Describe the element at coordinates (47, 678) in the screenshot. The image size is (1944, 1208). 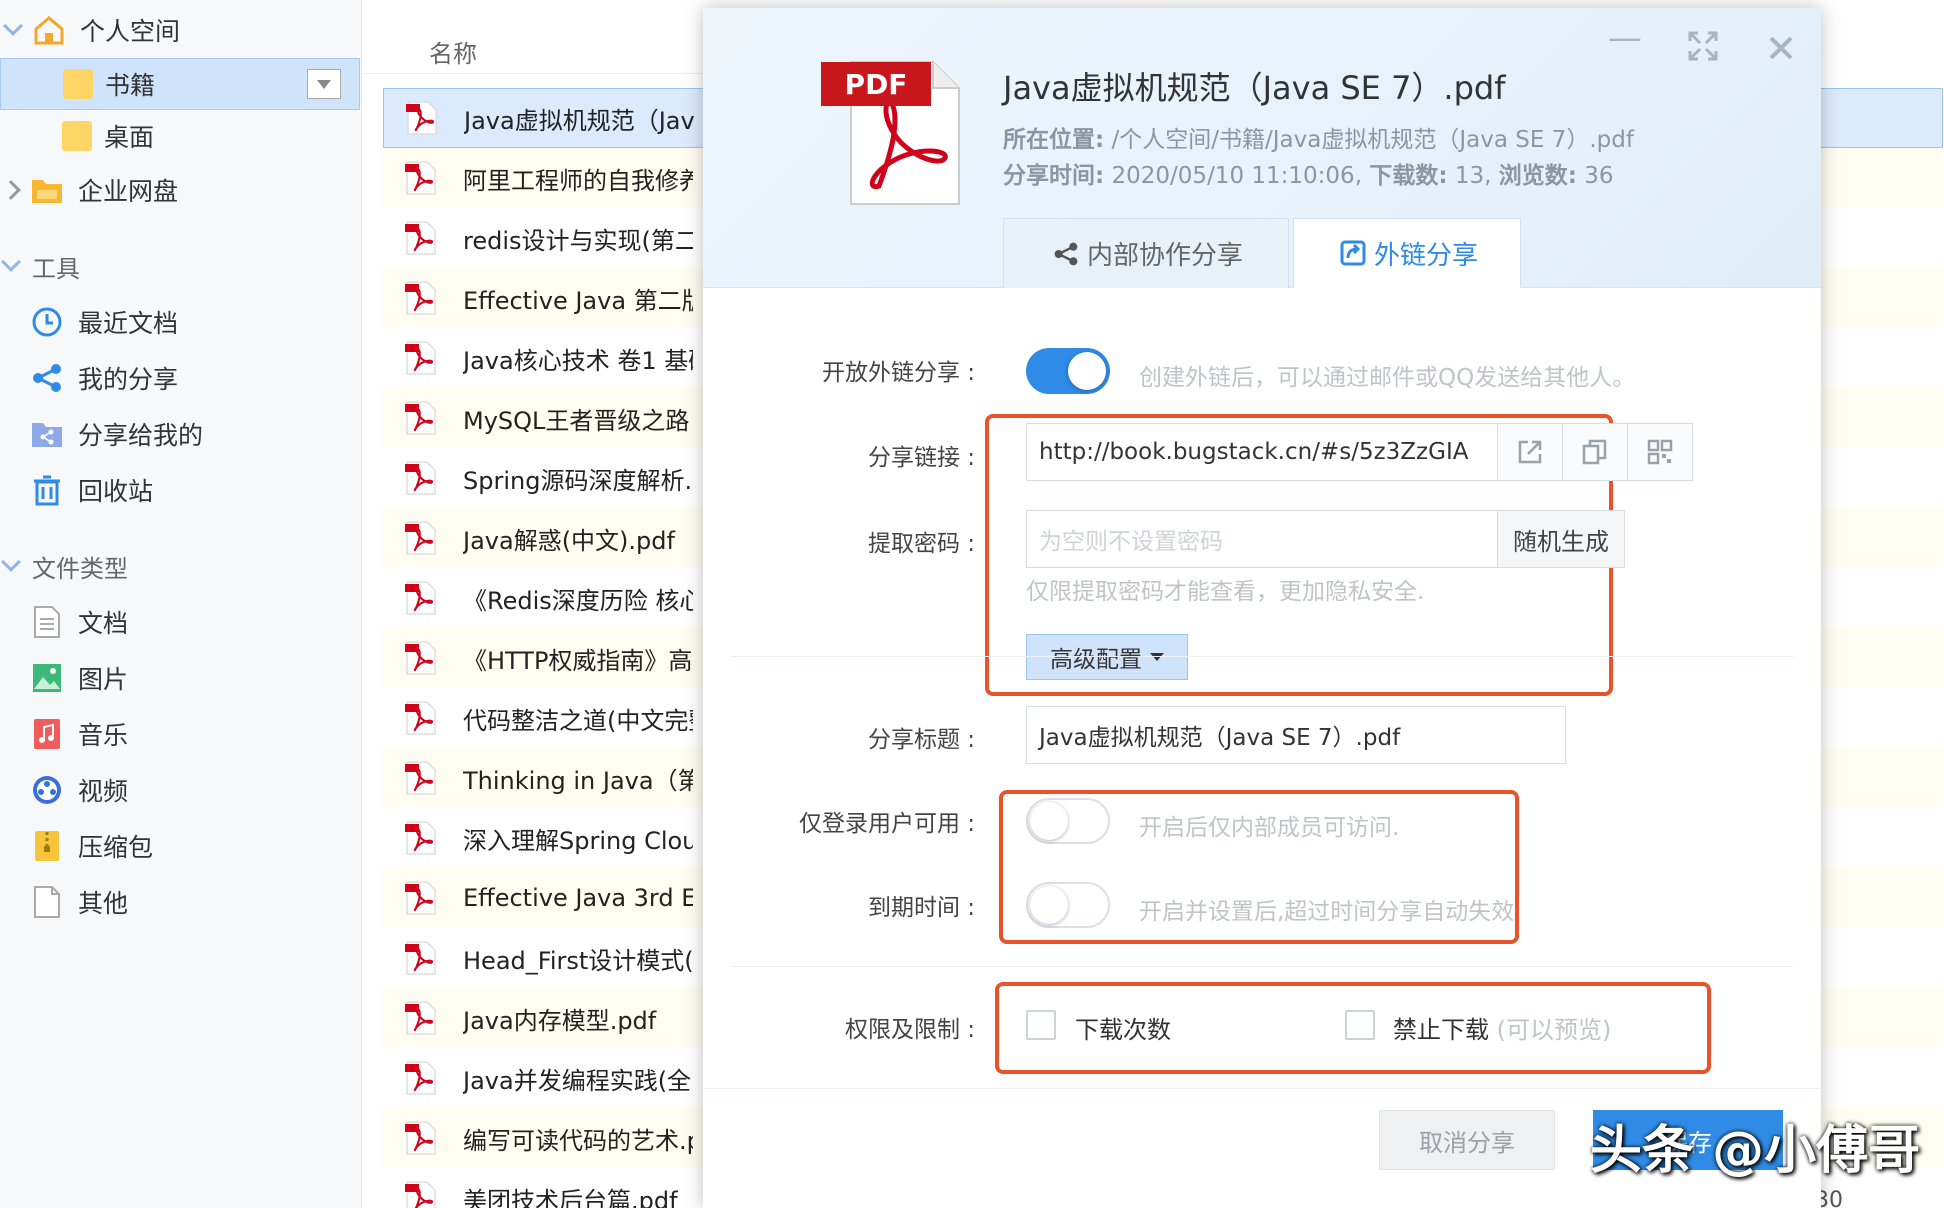
I see `image-icon` at that location.